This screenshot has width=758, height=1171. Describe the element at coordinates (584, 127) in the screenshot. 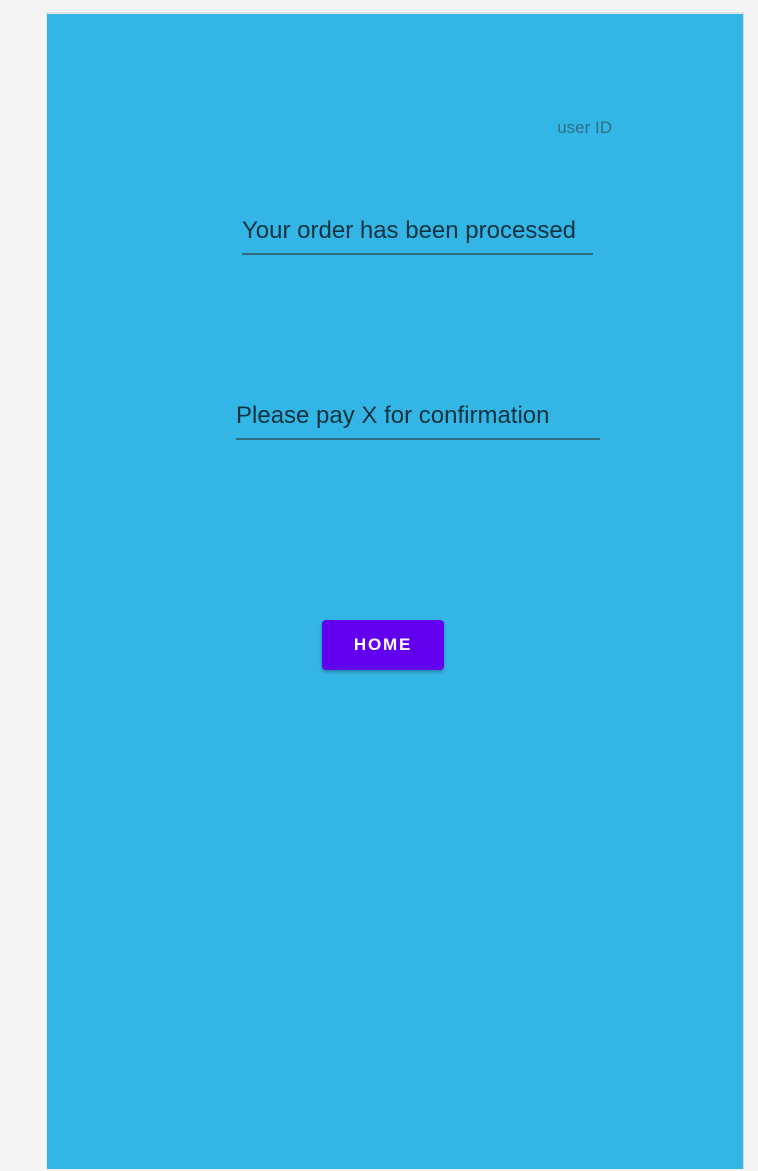

I see `user-id-label: user ID` at that location.